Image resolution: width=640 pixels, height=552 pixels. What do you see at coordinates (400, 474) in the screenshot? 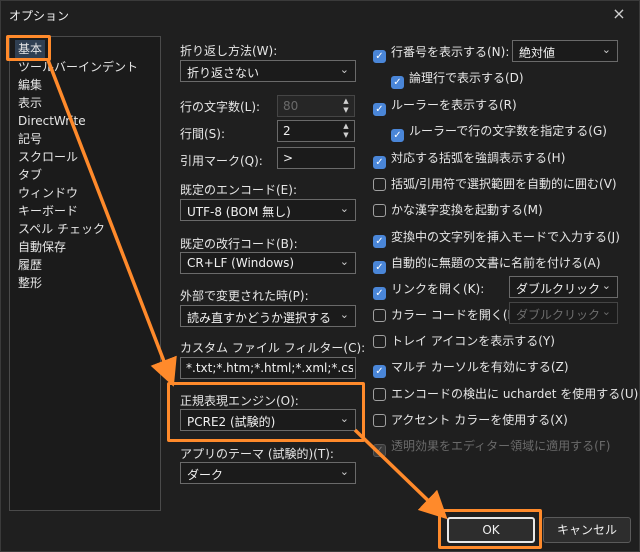
I see `arrow-to-ok` at bounding box center [400, 474].